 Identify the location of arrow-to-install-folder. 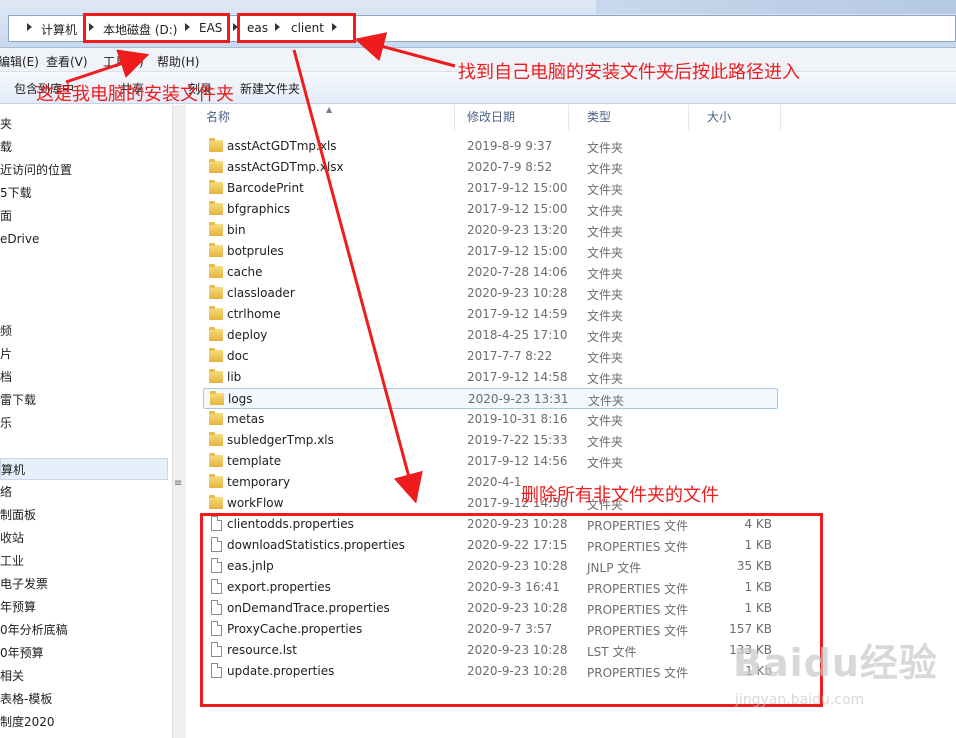
(107, 66).